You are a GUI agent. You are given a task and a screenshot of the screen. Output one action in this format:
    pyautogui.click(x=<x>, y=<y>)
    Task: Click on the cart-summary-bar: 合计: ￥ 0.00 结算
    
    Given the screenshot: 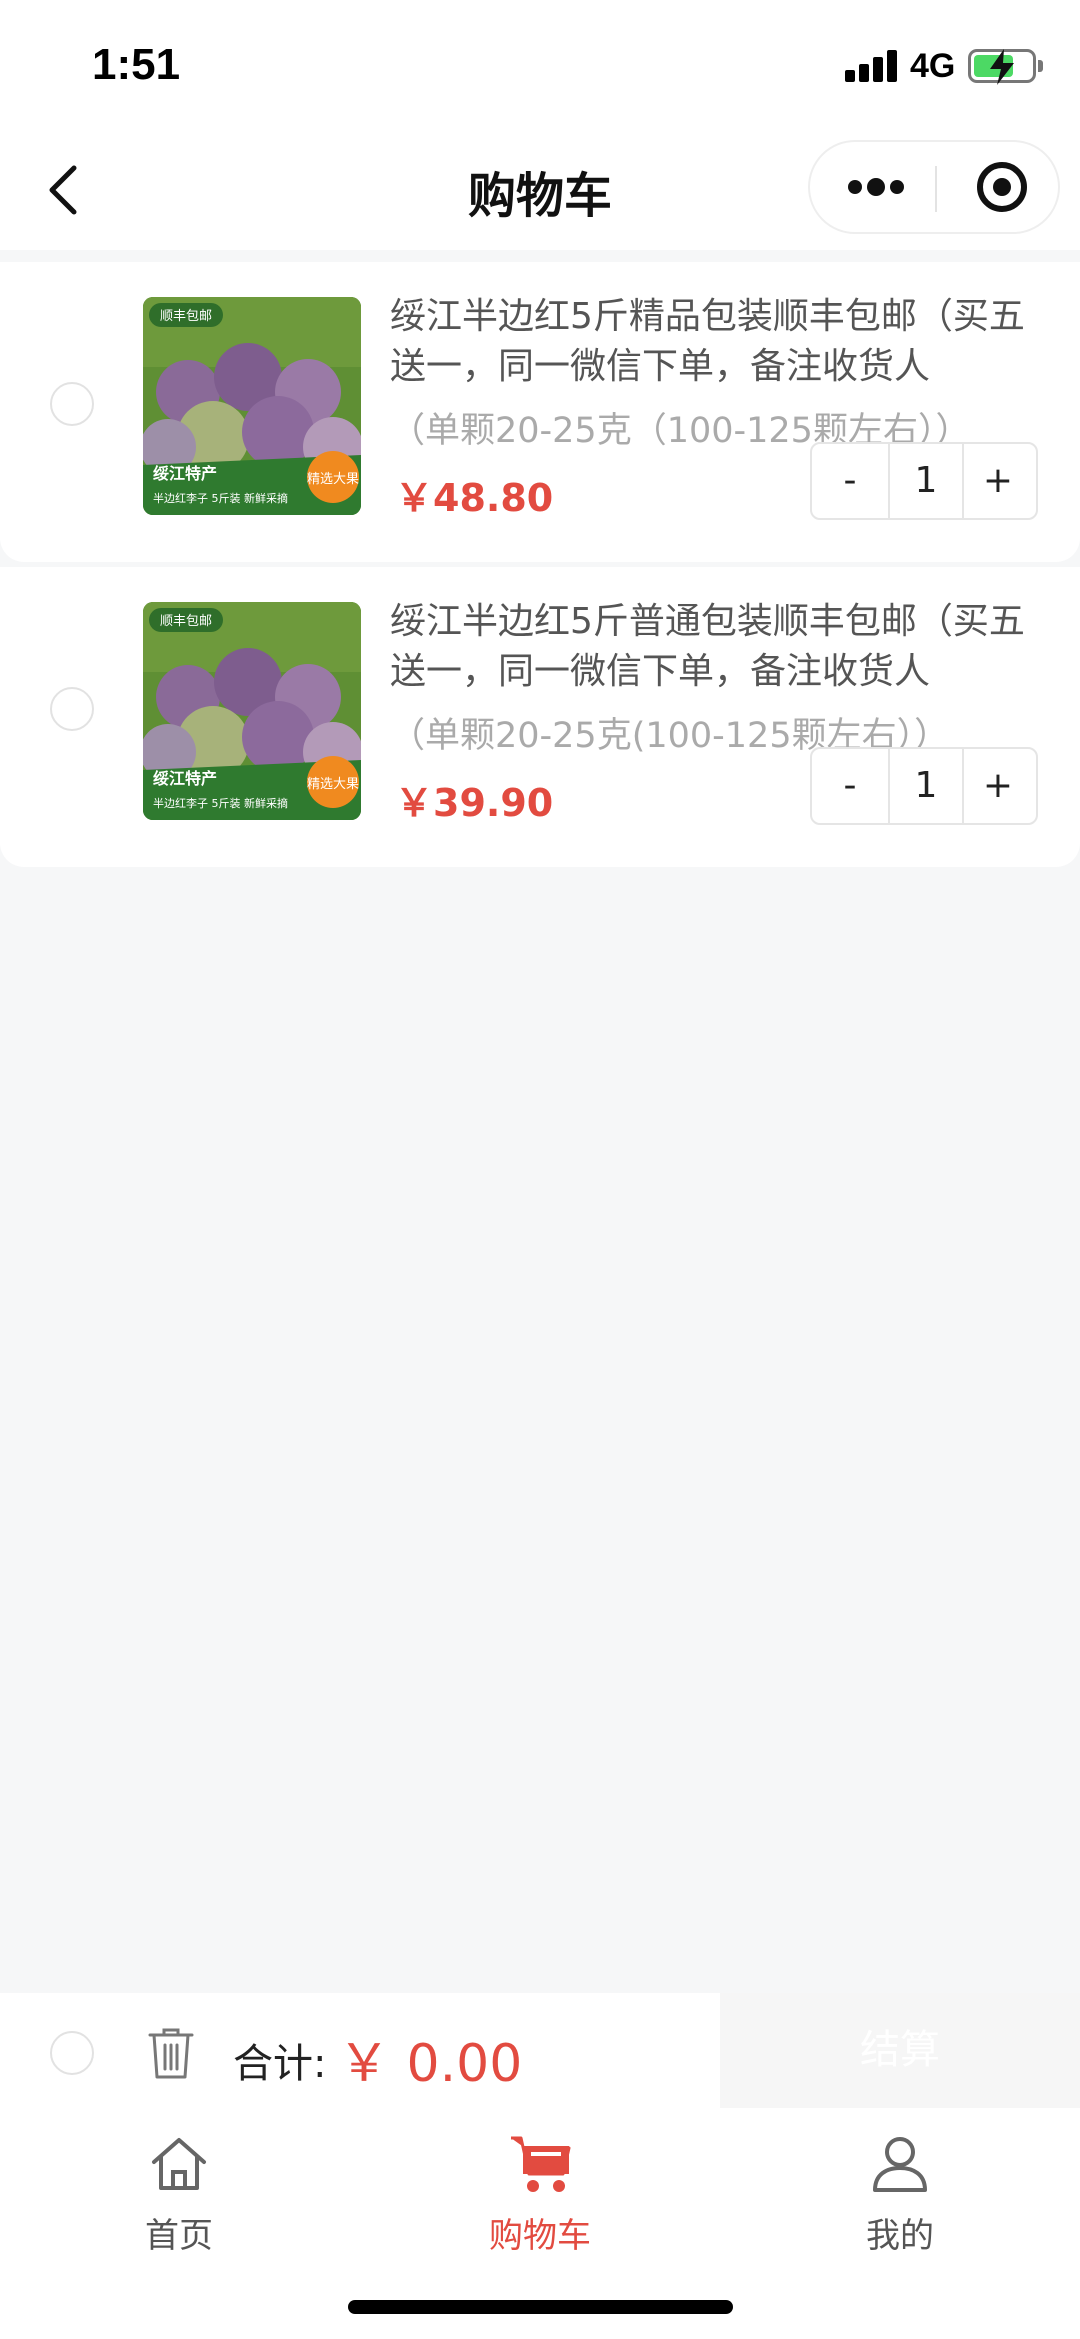 What is the action you would take?
    pyautogui.click(x=540, y=2050)
    